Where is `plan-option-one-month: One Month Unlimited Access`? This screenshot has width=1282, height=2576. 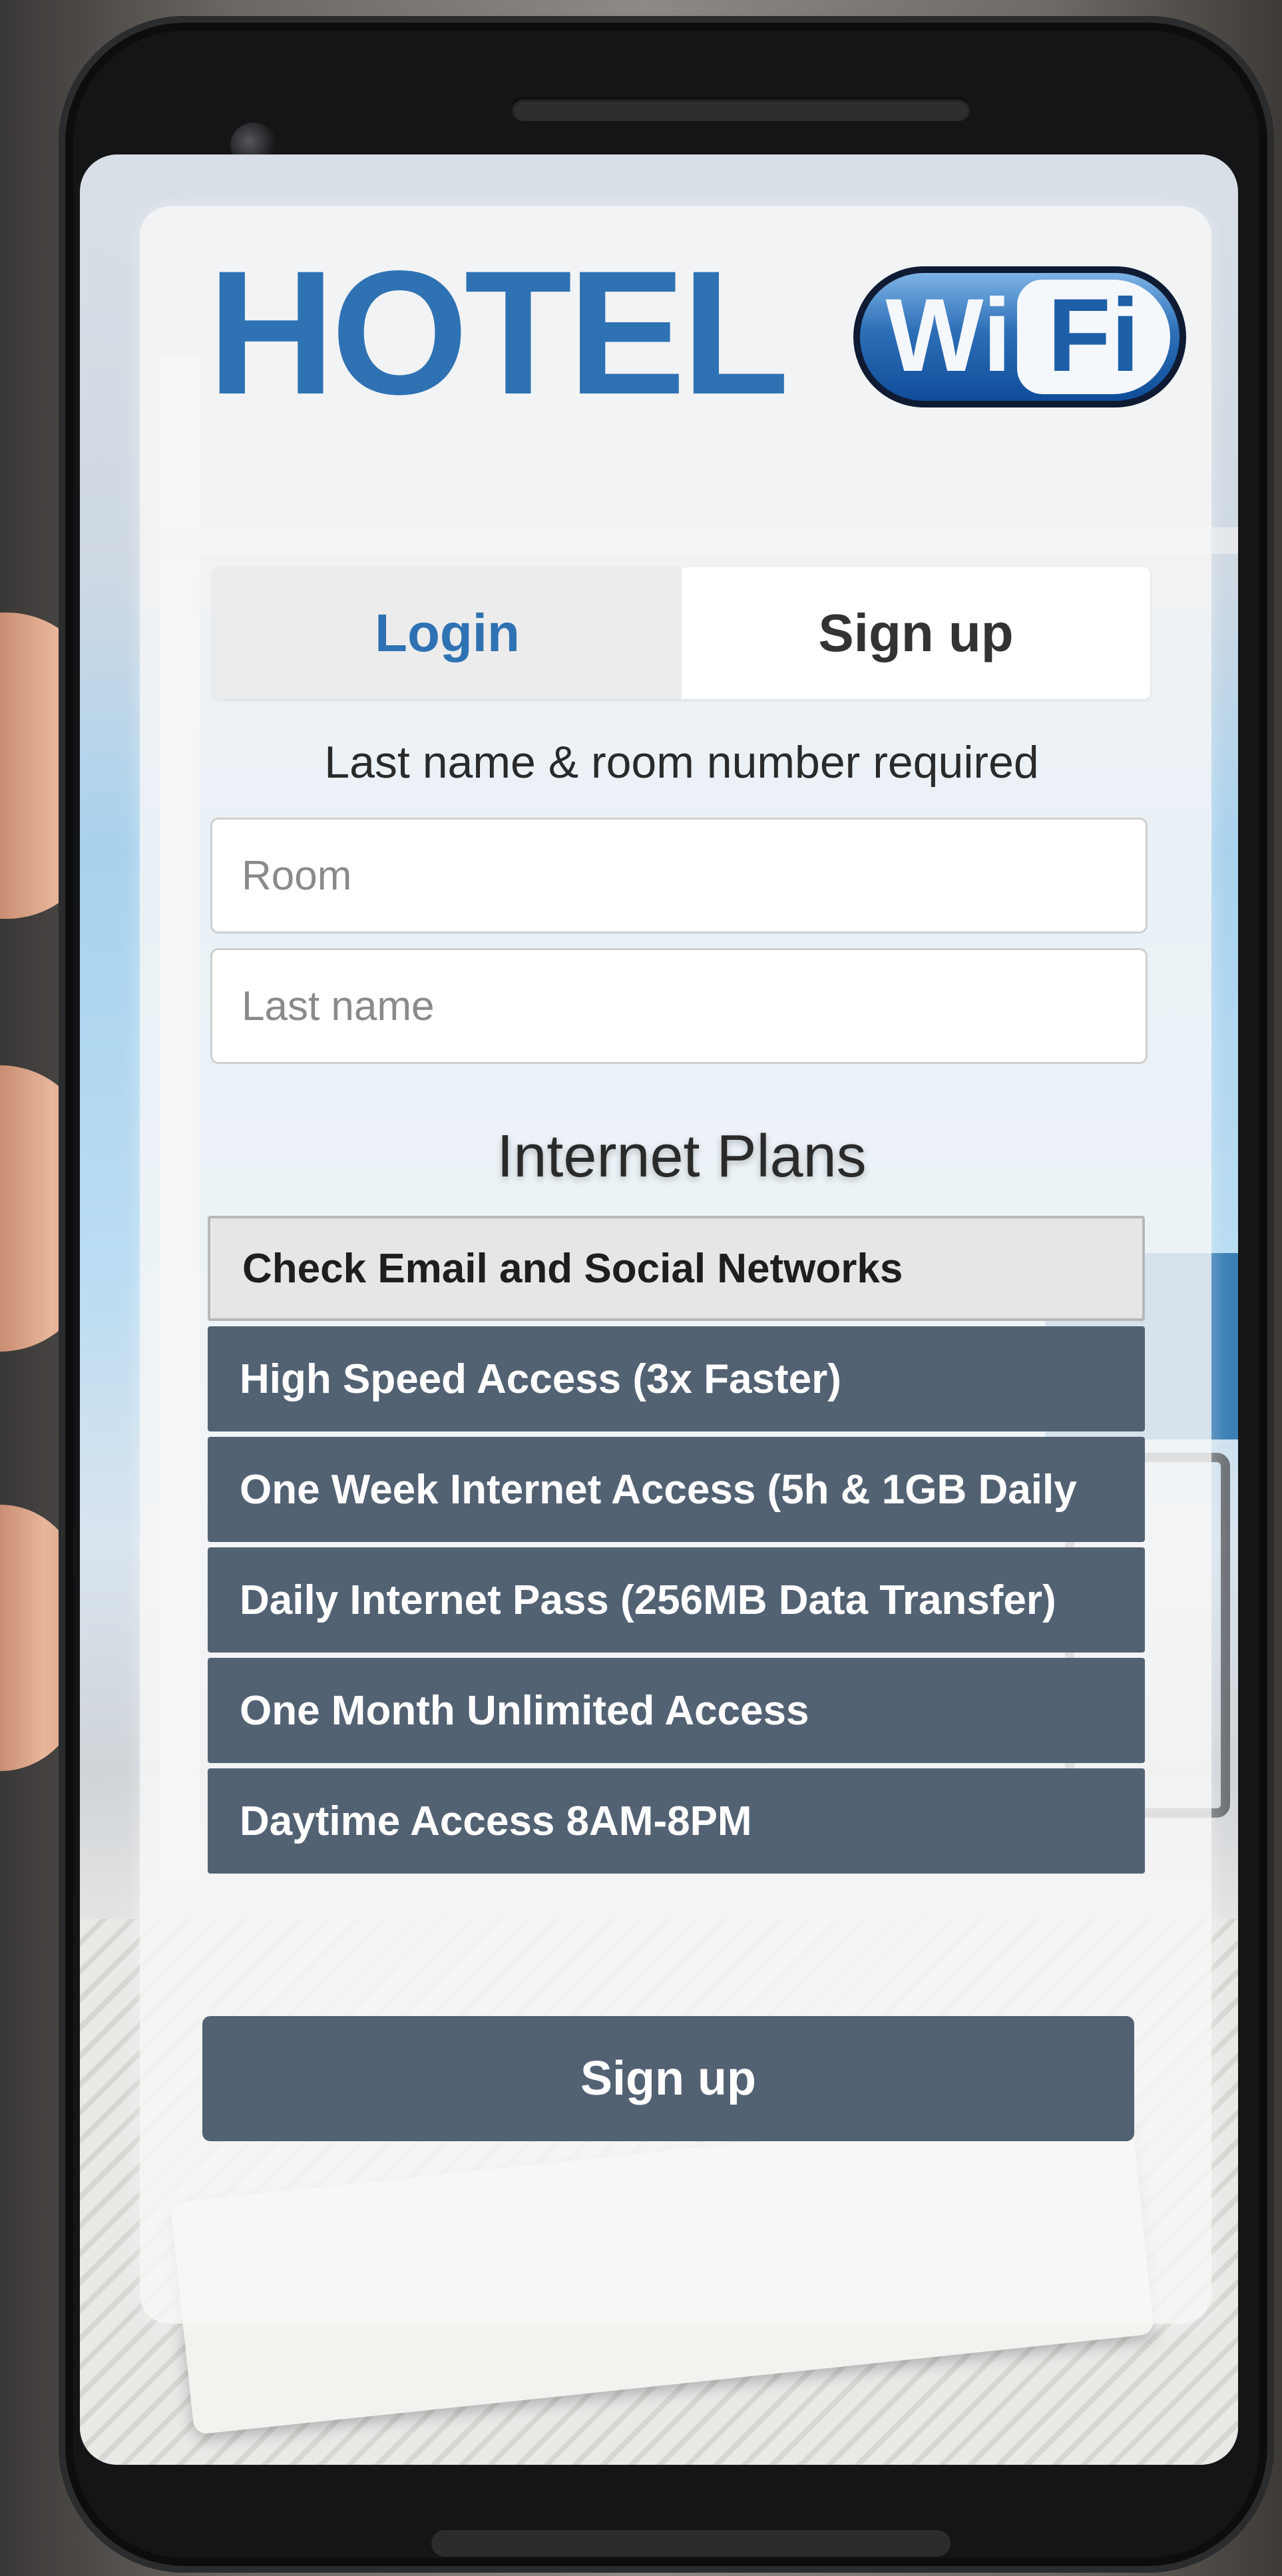
plan-option-one-month: One Month Unlimited Access is located at coordinates (676, 1711).